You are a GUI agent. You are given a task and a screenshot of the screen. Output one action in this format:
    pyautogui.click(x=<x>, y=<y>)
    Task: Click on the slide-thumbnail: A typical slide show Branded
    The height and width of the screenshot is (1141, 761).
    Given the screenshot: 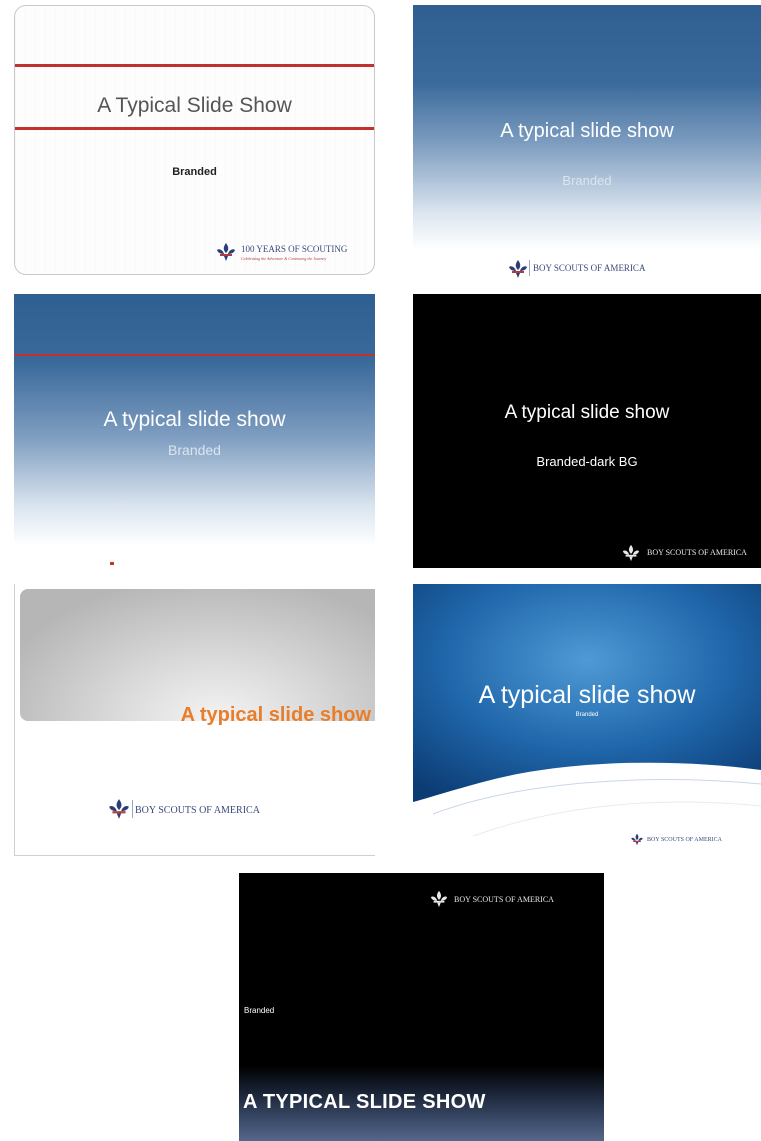 What is the action you would take?
    pyautogui.click(x=194, y=431)
    